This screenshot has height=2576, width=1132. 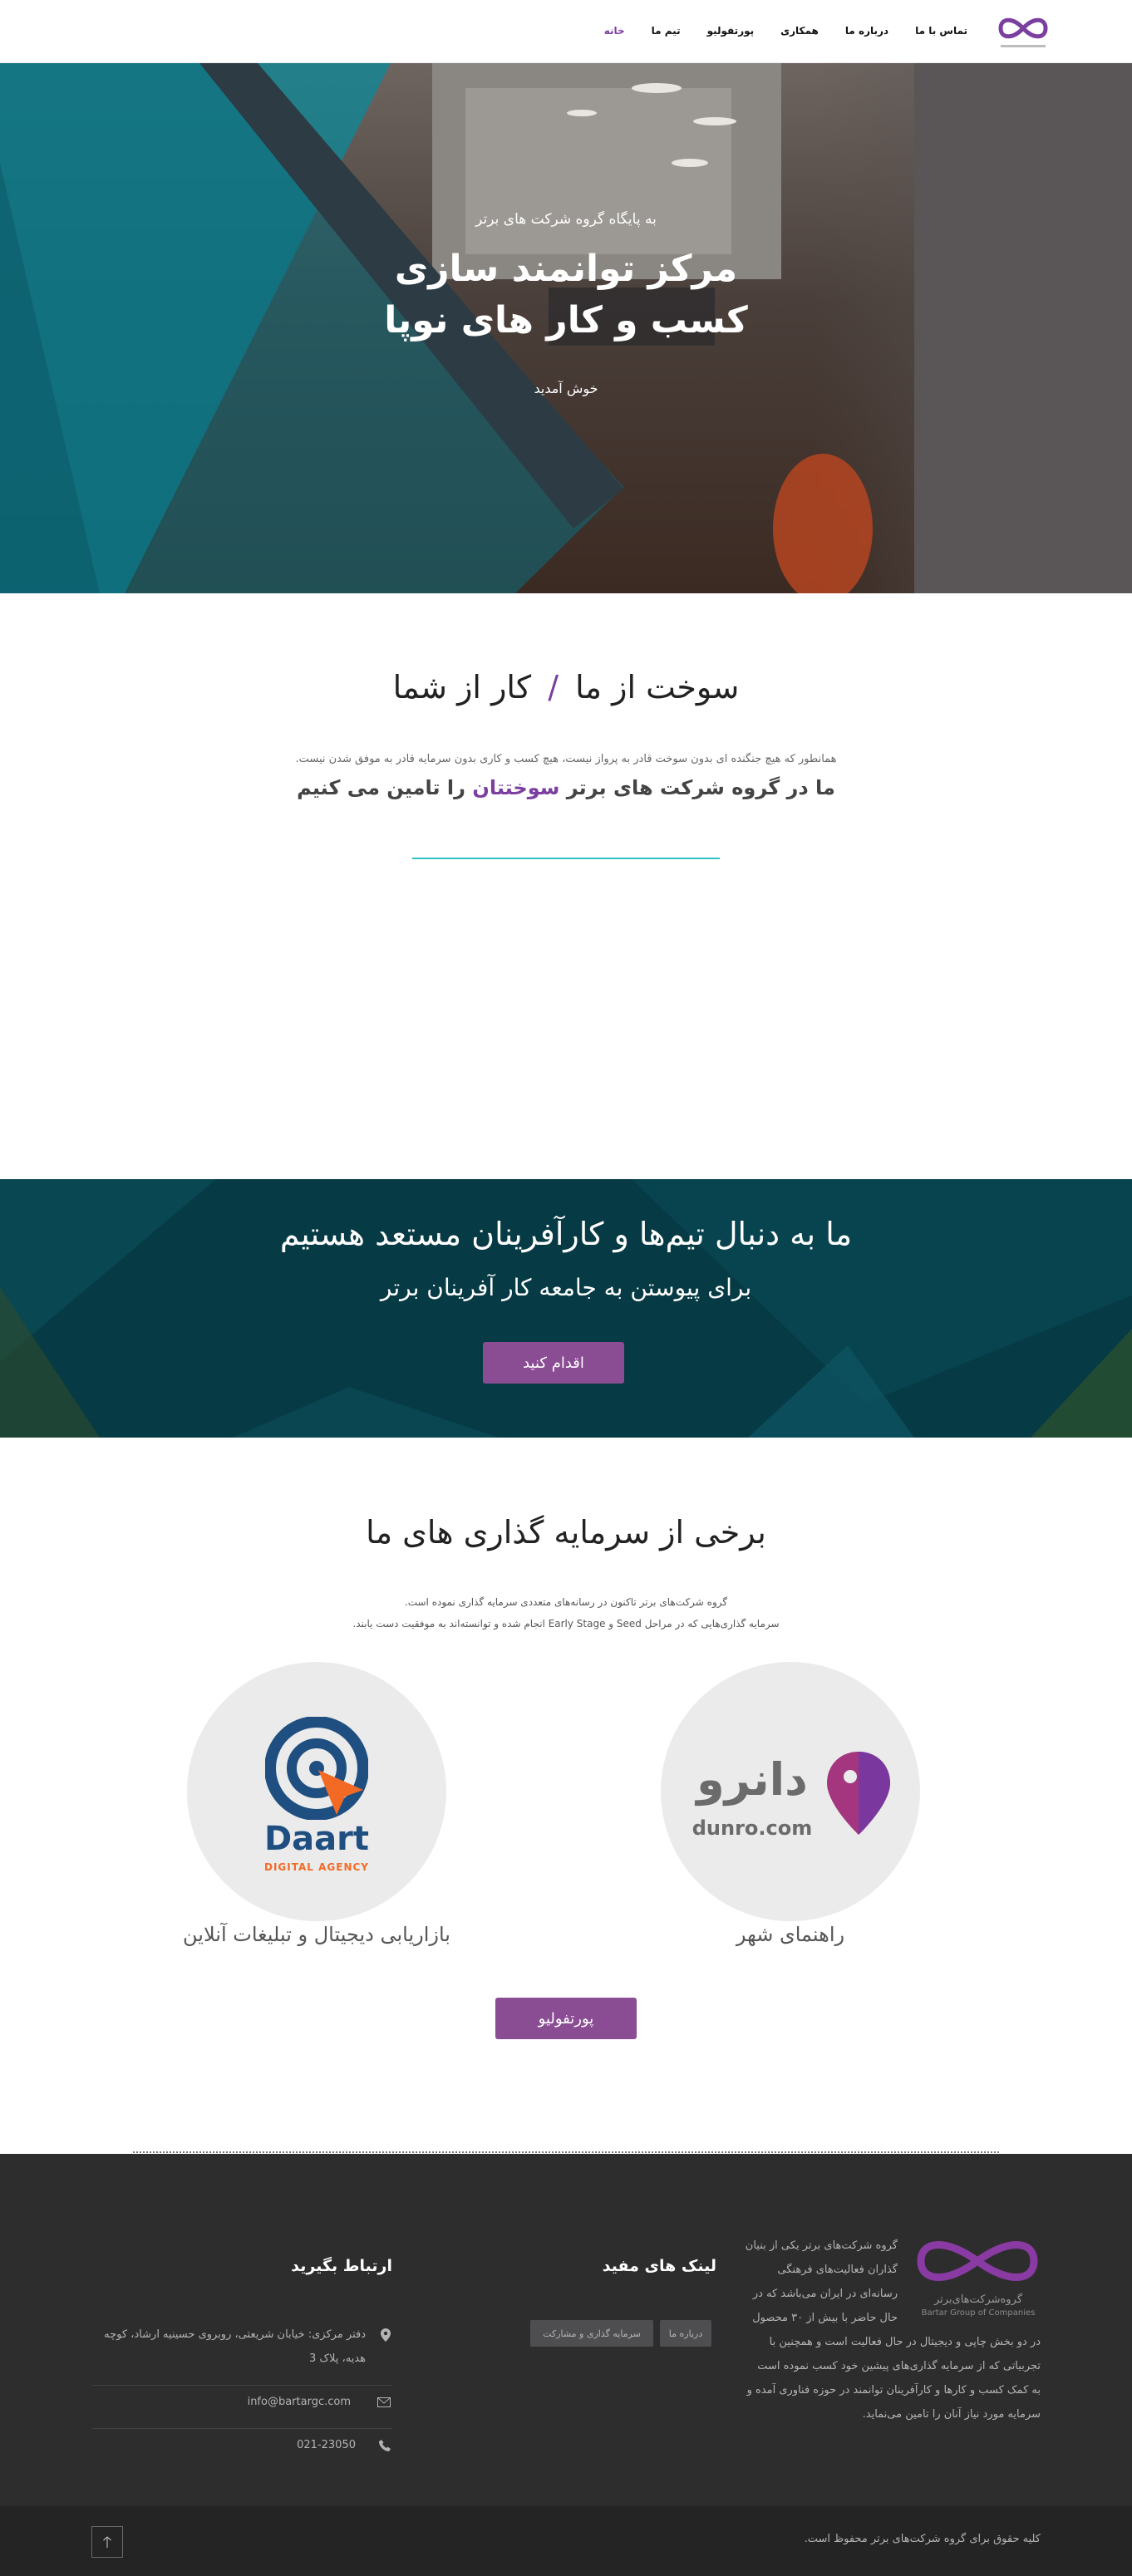 What do you see at coordinates (666, 31) in the screenshot?
I see `nav-item-team: تیم ما` at bounding box center [666, 31].